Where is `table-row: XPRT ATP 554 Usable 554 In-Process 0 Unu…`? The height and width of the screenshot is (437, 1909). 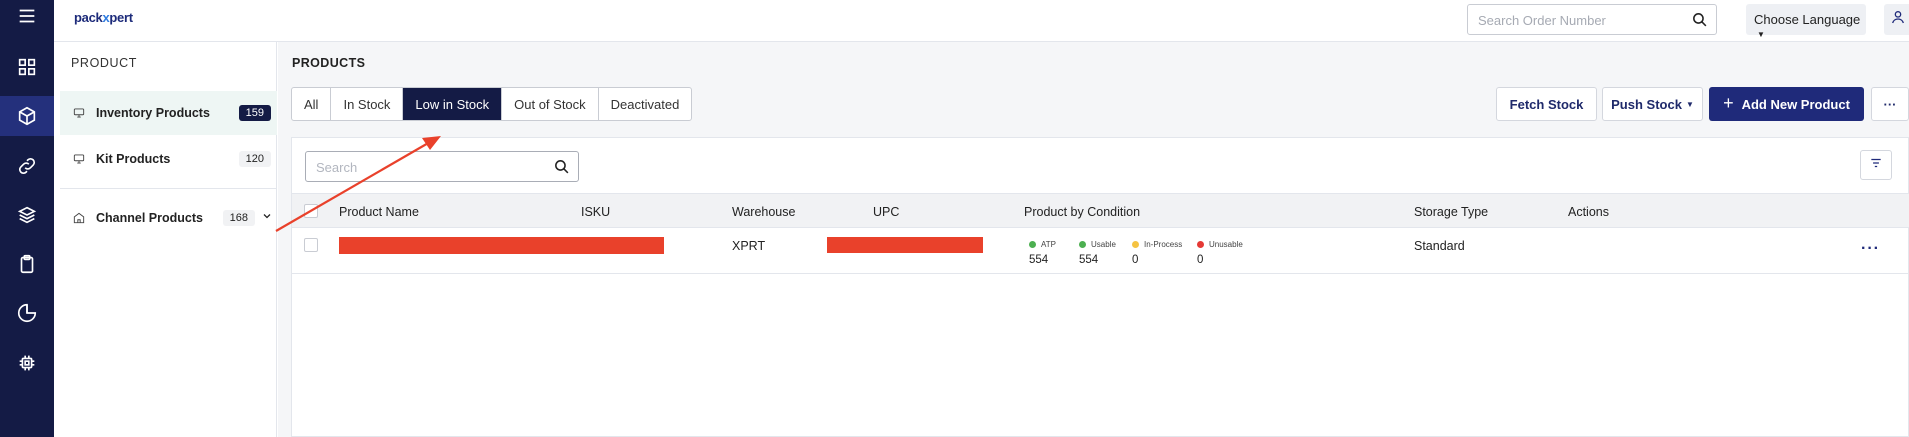
table-row: XPRT ATP 554 Usable 554 In-Process 0 Unu… is located at coordinates (1100, 251).